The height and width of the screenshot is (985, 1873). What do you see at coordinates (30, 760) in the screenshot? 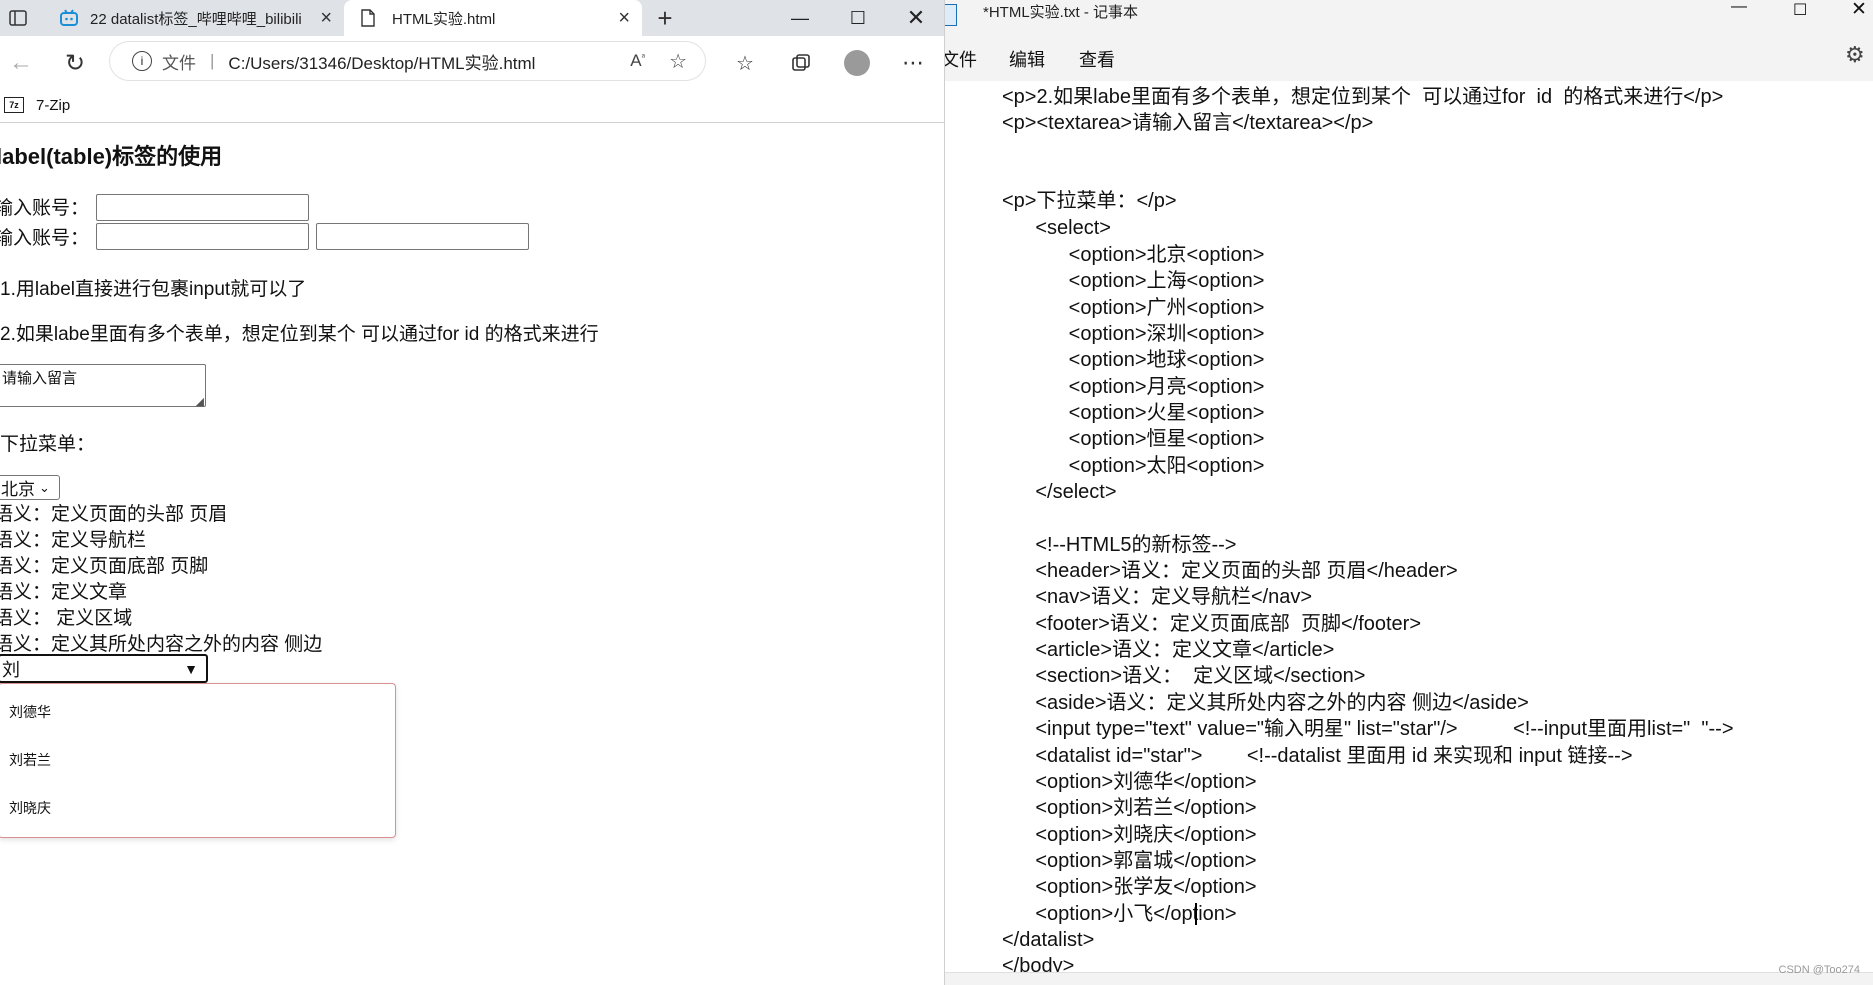
I see `datalist-option: 刘若兰` at bounding box center [30, 760].